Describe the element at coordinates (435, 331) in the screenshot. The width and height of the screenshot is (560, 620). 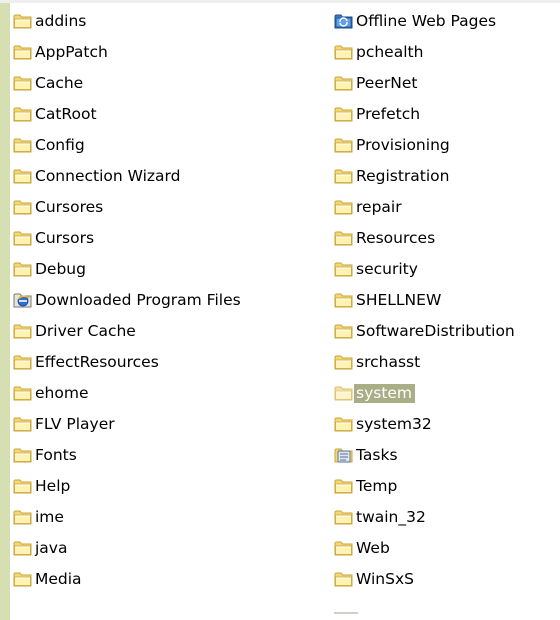
I see `folder-label: SoftwareDistribution` at that location.